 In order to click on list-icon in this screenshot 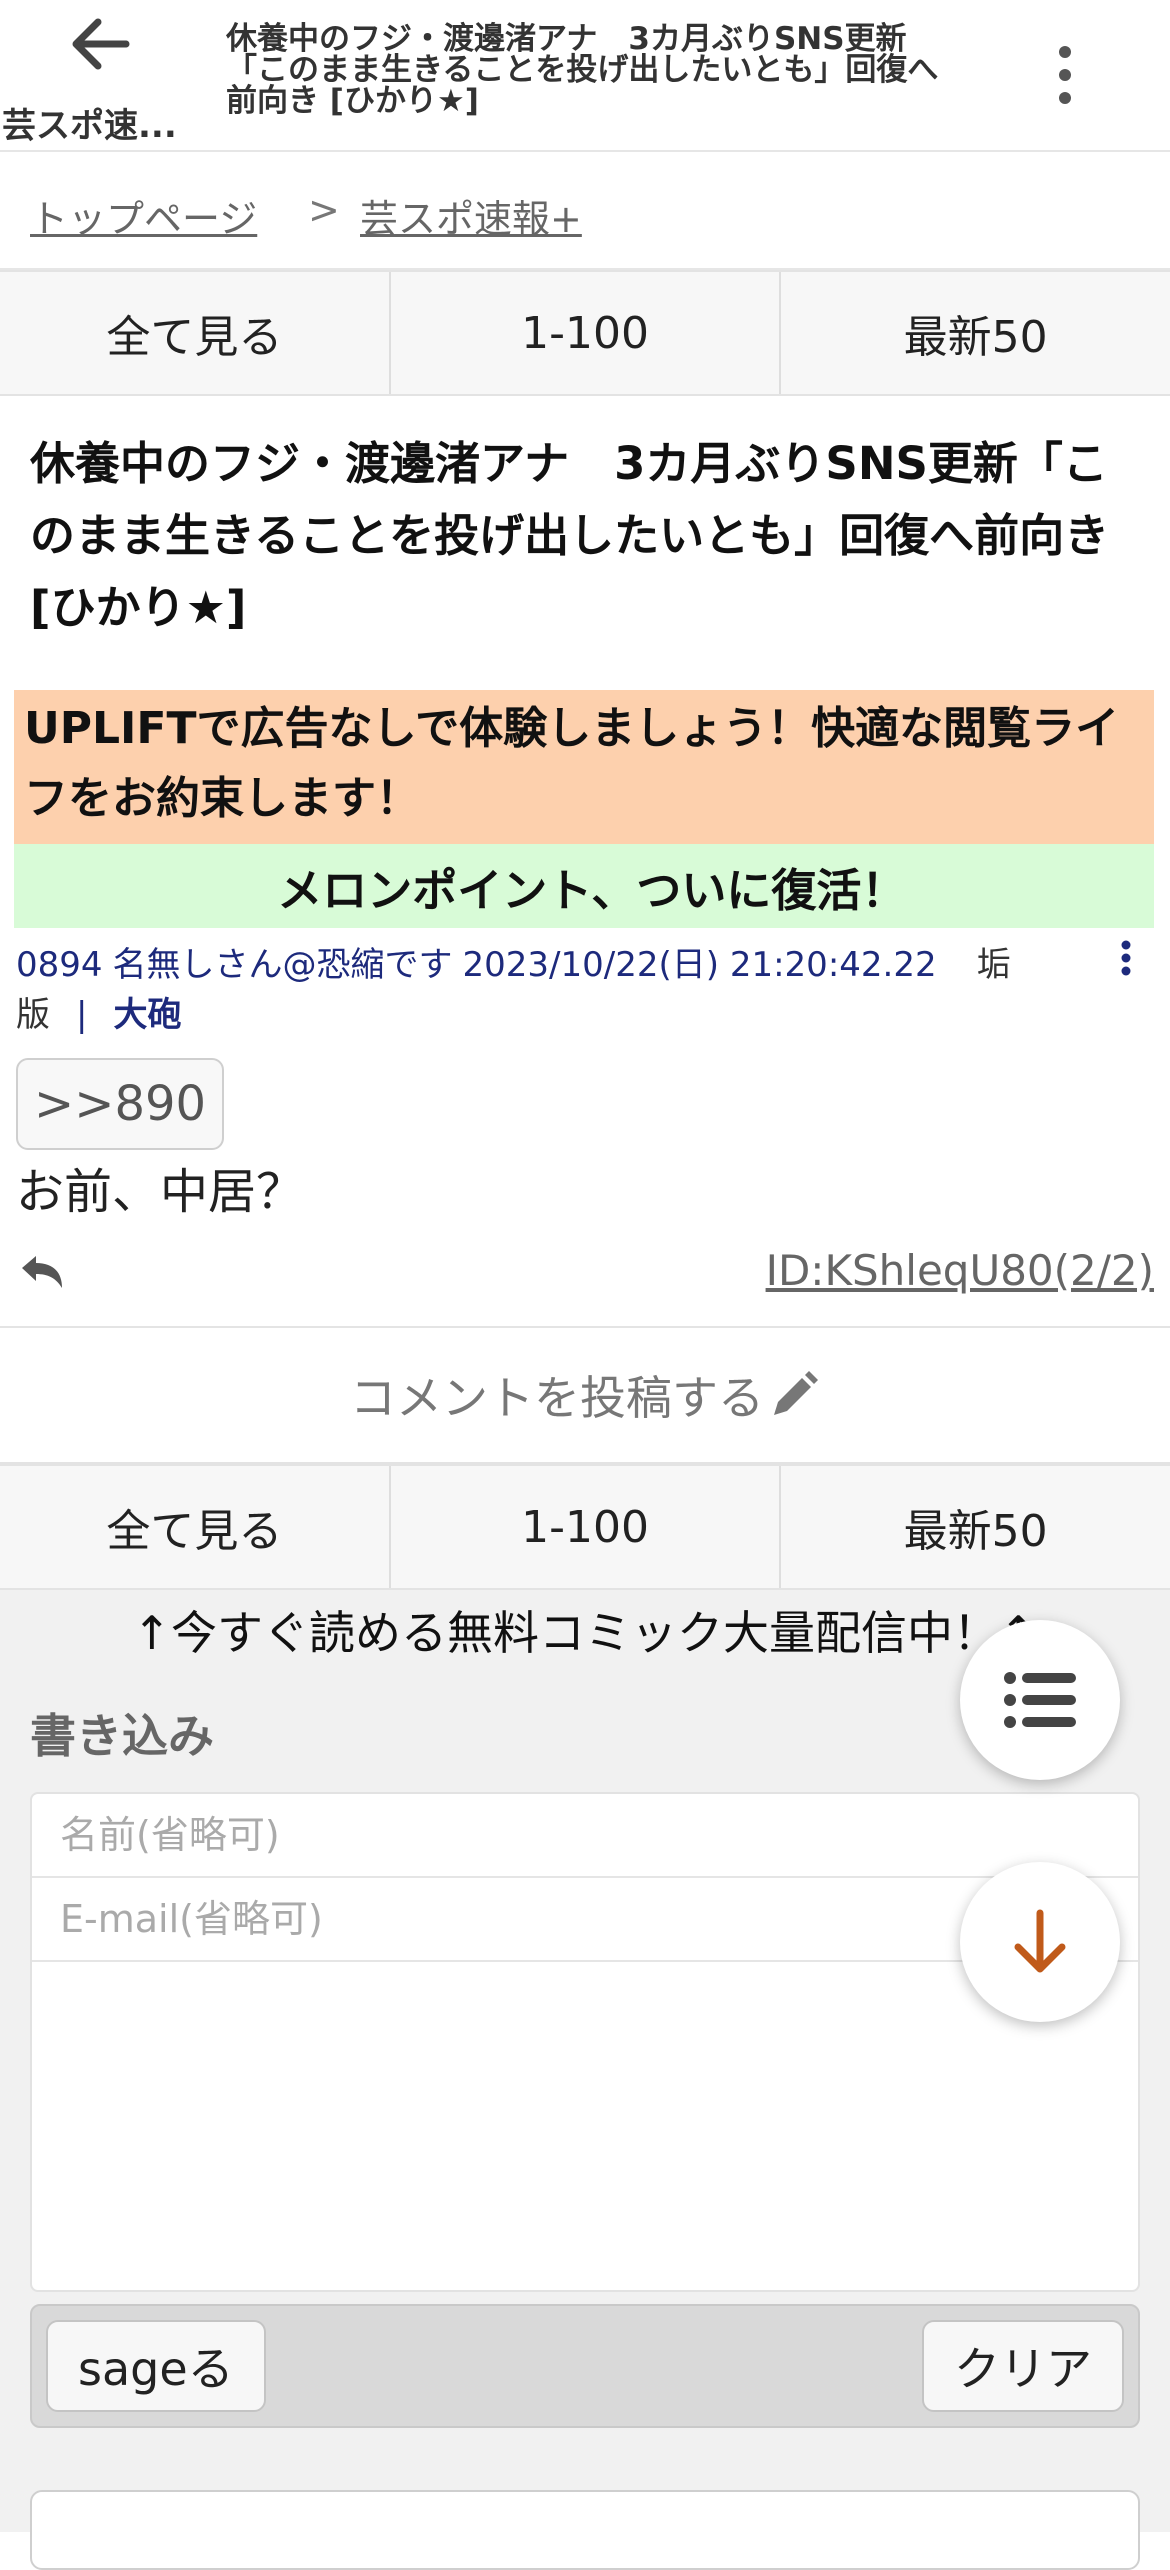, I will do `click(1040, 1700)`.